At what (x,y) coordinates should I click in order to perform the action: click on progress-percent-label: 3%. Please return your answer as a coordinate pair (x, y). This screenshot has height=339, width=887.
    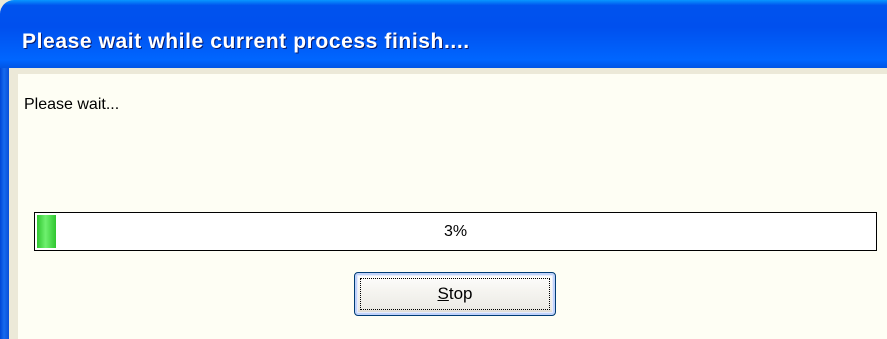
    Looking at the image, I should click on (455, 231).